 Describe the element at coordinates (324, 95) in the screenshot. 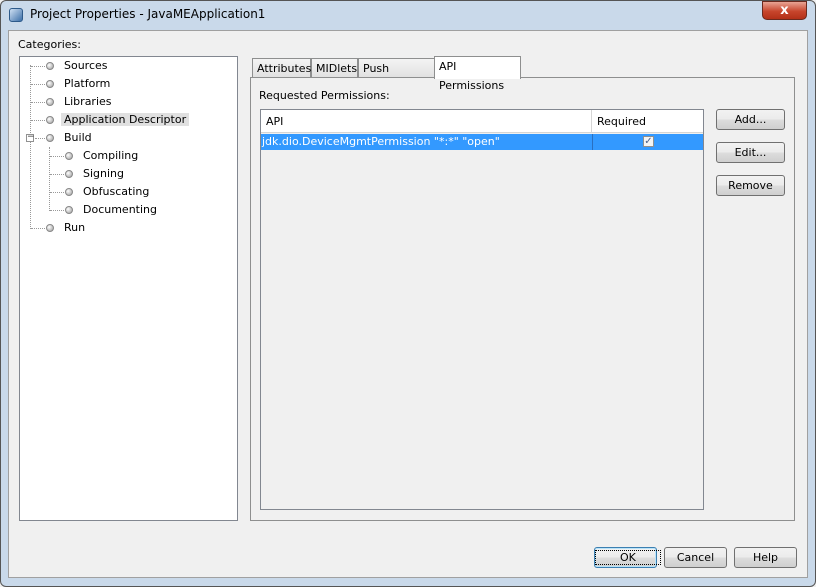

I see `requested-permissions-label: Requested Permissions:` at that location.